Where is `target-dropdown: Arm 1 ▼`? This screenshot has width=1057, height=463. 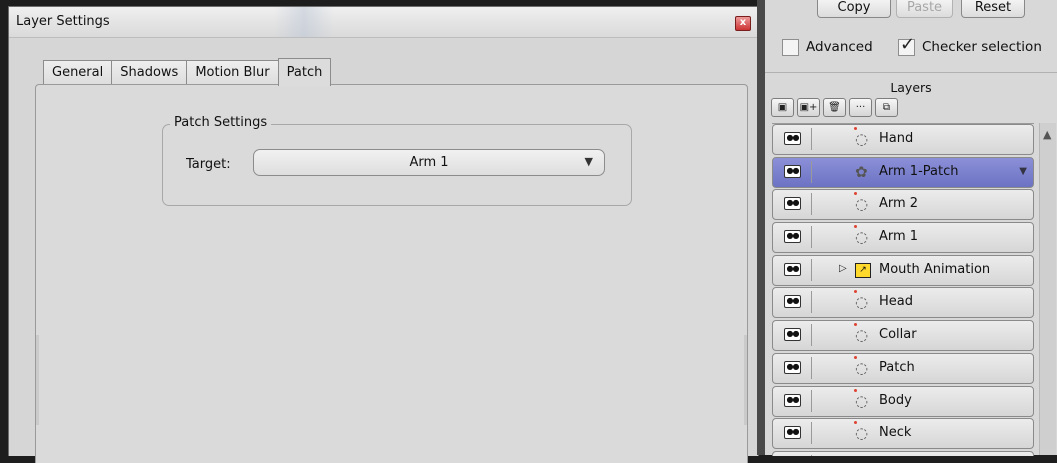
target-dropdown: Arm 1 ▼ is located at coordinates (429, 162).